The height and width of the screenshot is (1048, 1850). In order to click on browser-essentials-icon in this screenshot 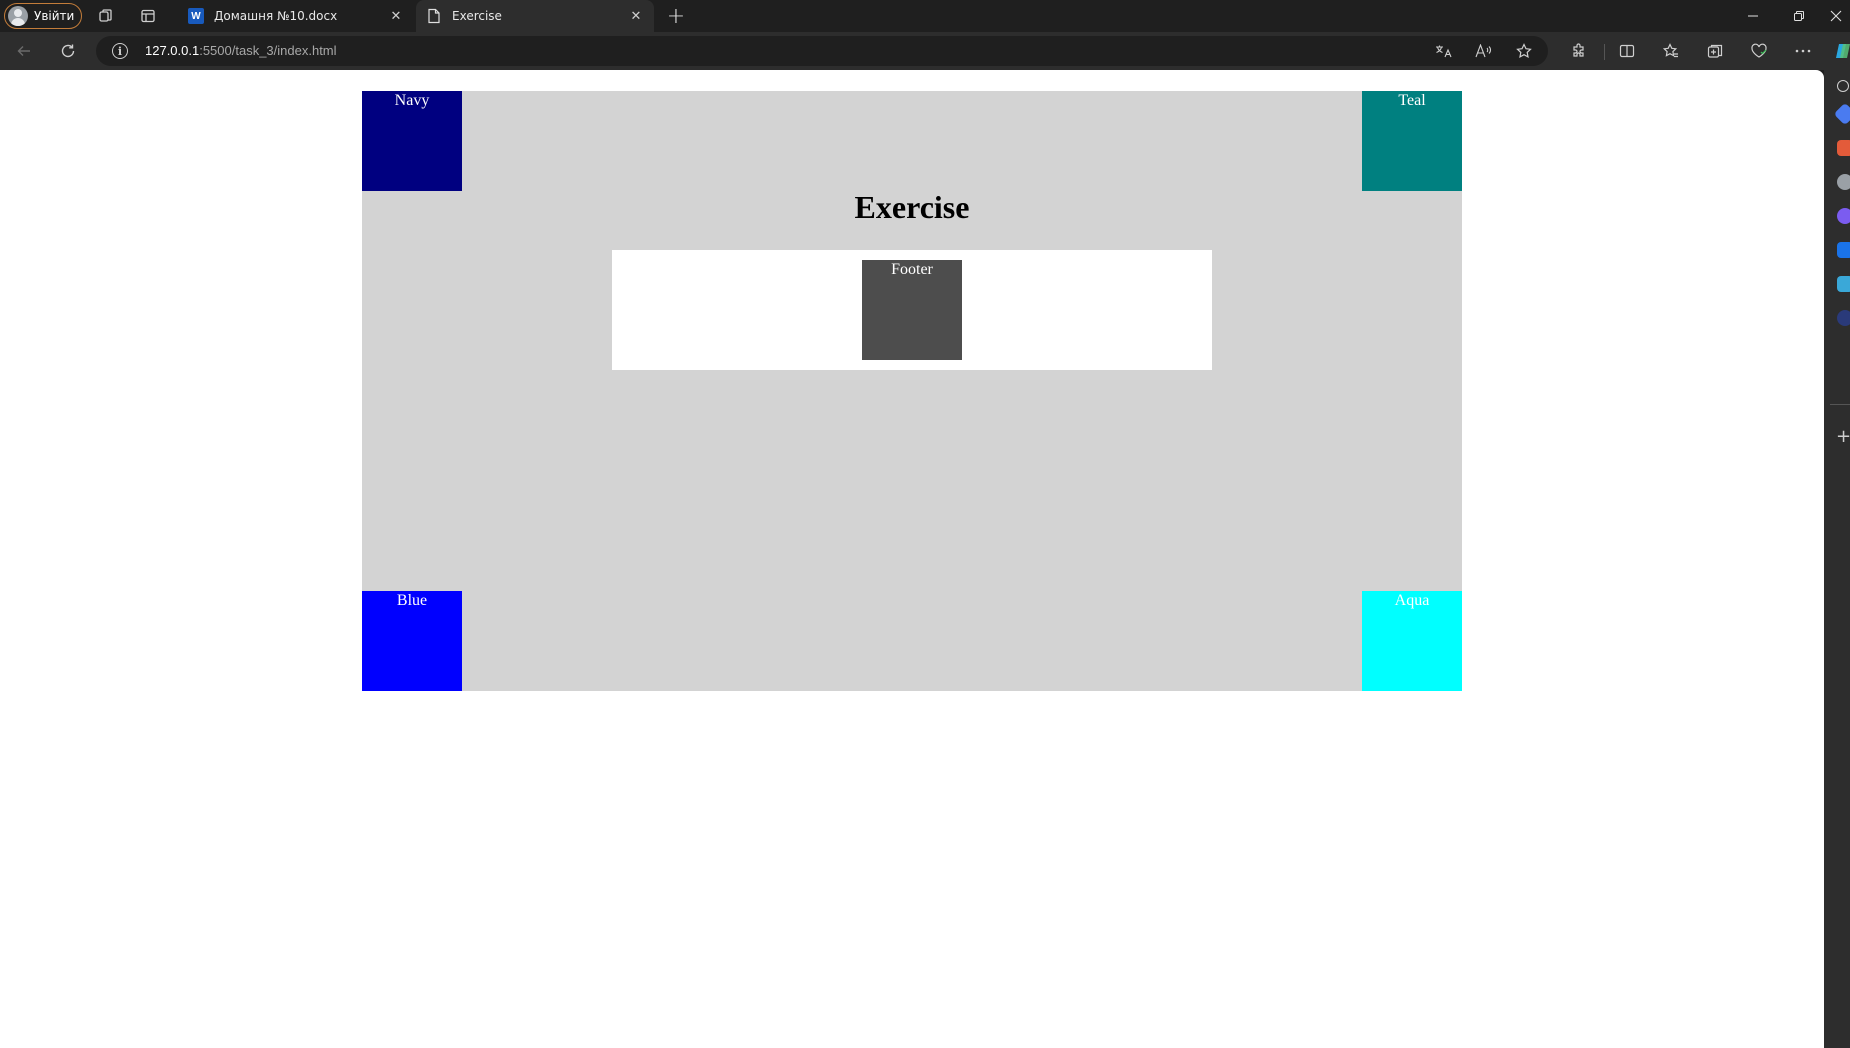, I will do `click(1759, 51)`.